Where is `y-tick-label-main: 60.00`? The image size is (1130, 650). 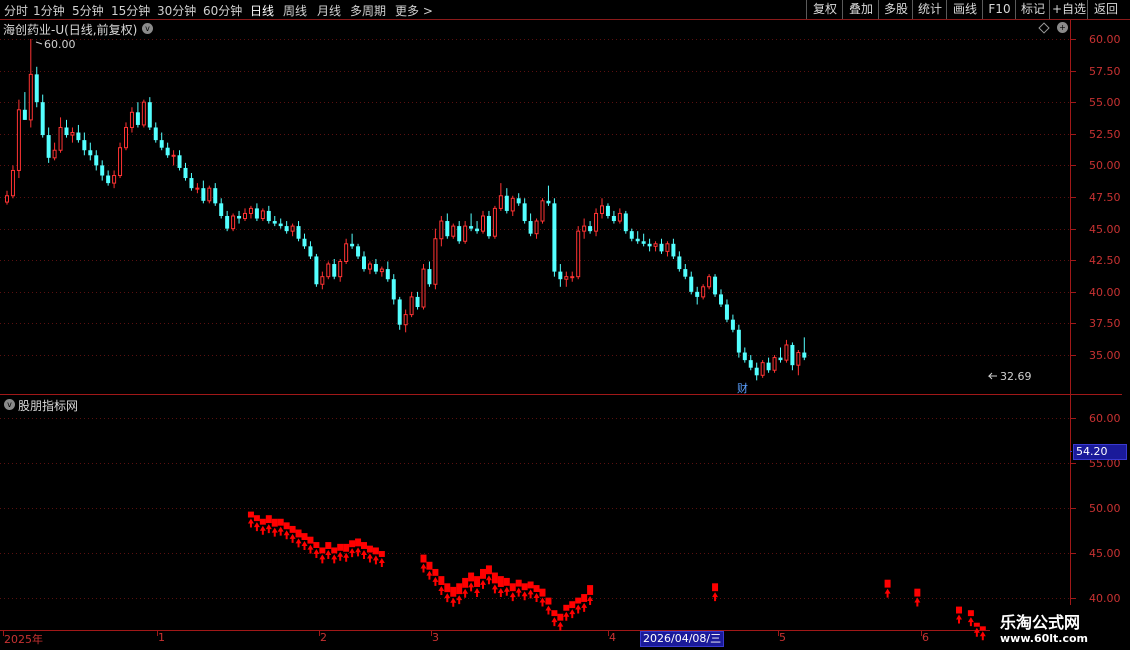
y-tick-label-main: 60.00 is located at coordinates (1105, 39).